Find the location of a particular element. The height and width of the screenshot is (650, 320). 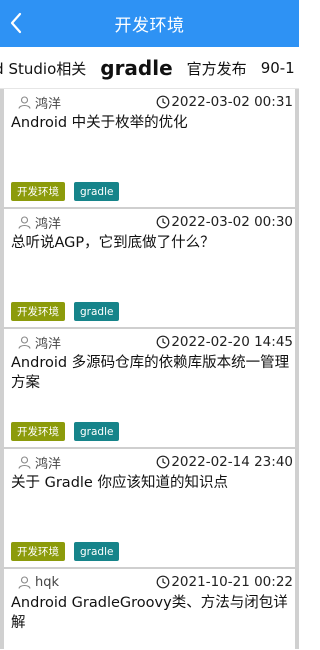

article-title: Android 中关于枚举的优化 is located at coordinates (151, 123).